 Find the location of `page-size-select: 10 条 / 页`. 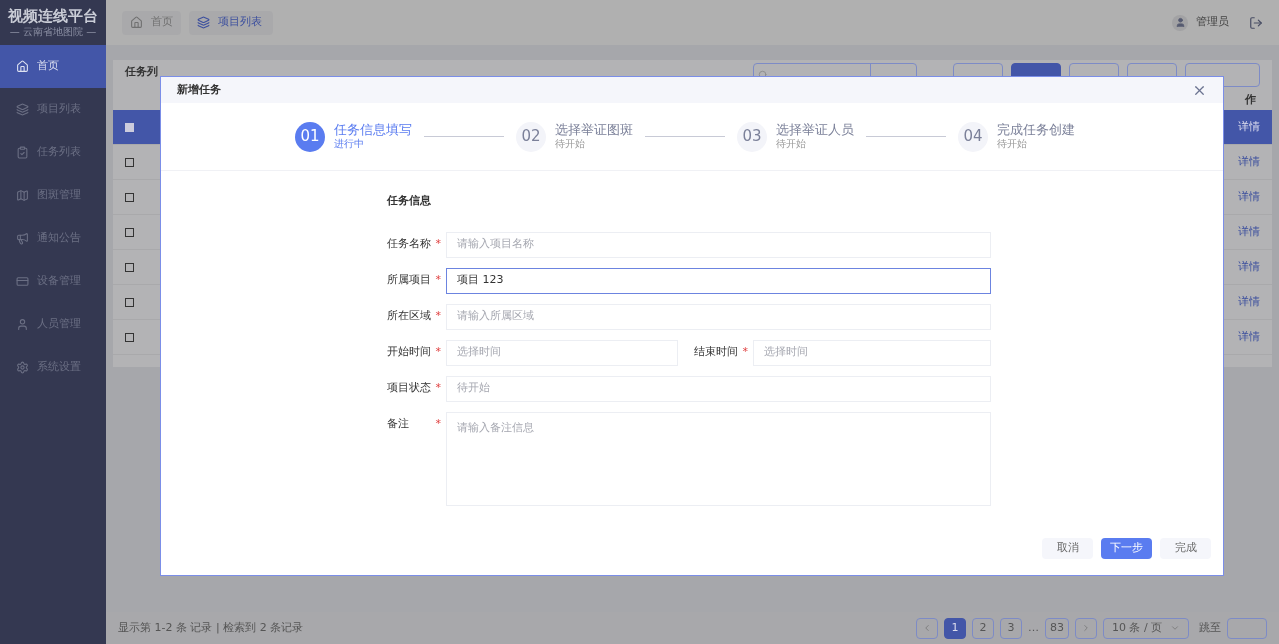

page-size-select: 10 条 / 页 is located at coordinates (1146, 628).